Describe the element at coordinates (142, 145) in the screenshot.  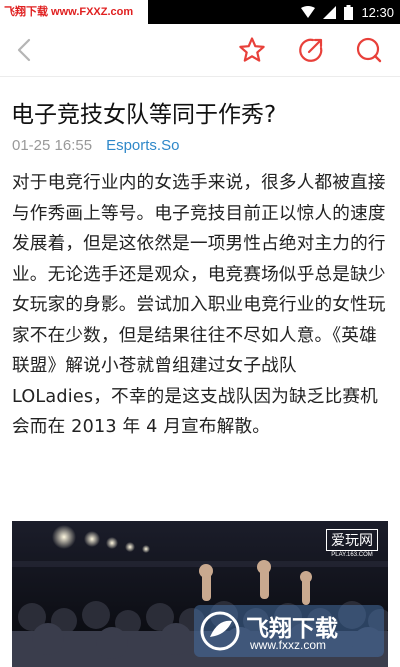
I see `source-link: Esports.So` at that location.